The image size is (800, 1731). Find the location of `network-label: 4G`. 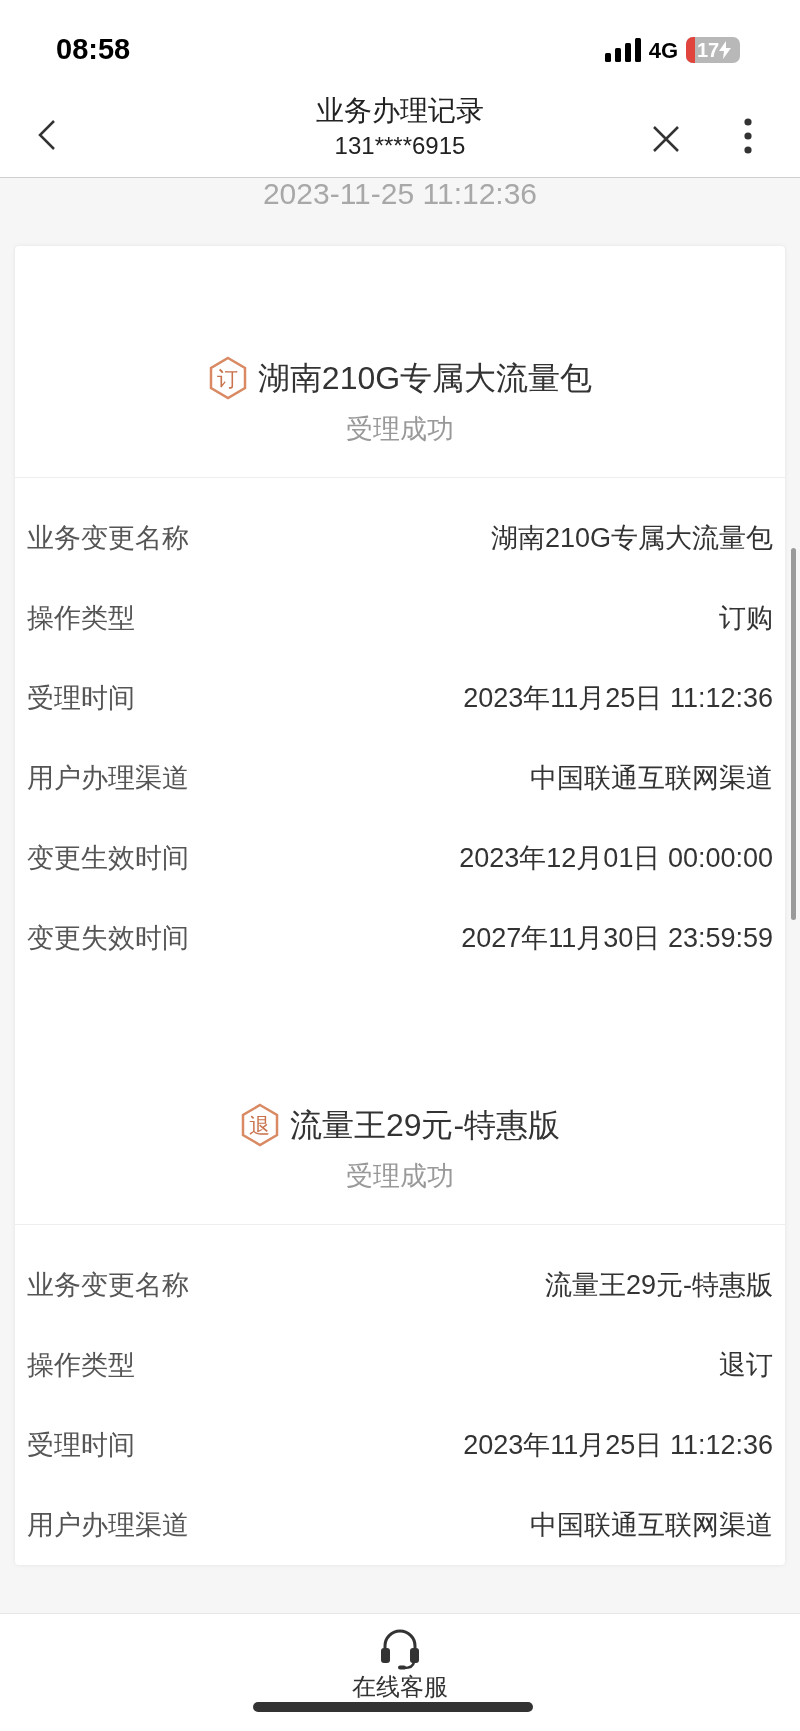

network-label: 4G is located at coordinates (663, 50).